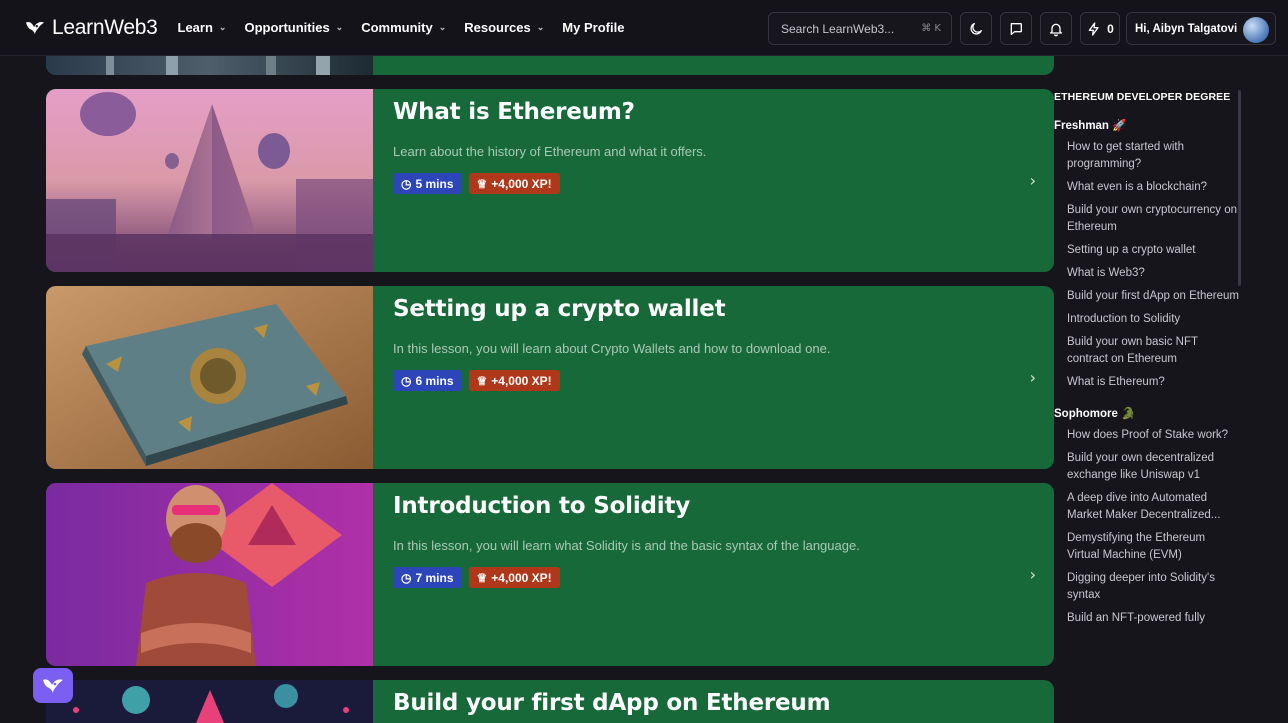 This screenshot has height=723, width=1288. What do you see at coordinates (35, 27) in the screenshot?
I see `logo-bird-icon` at bounding box center [35, 27].